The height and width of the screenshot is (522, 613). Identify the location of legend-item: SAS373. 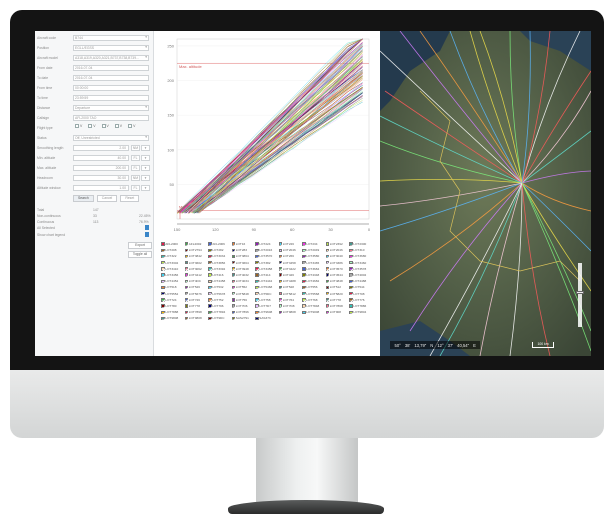
(267, 318).